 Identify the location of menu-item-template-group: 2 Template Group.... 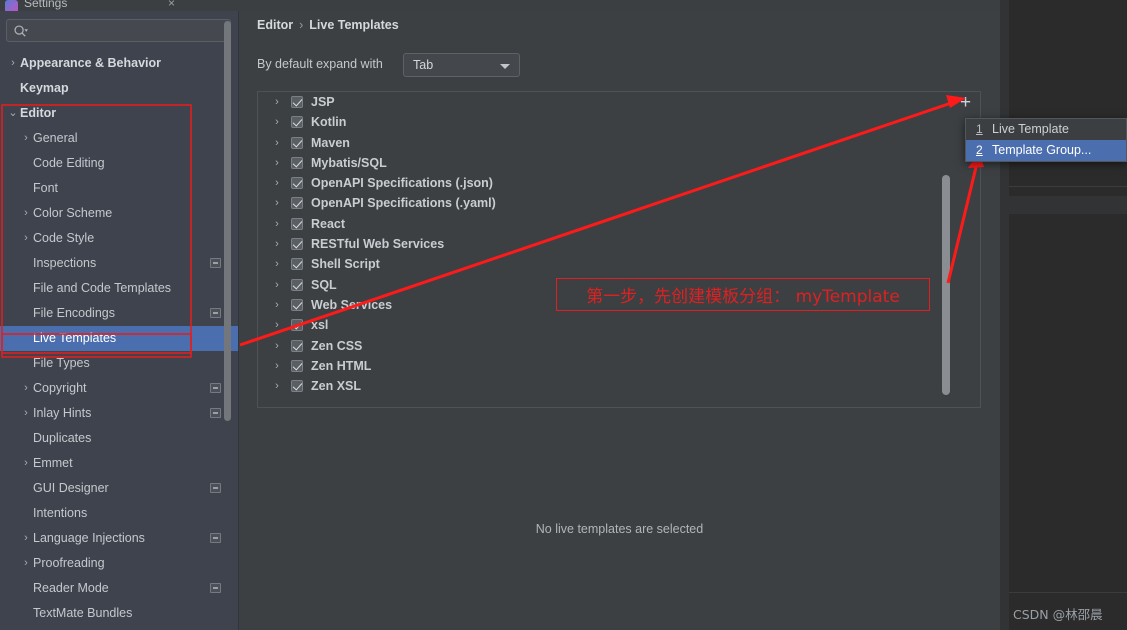
(1046, 150).